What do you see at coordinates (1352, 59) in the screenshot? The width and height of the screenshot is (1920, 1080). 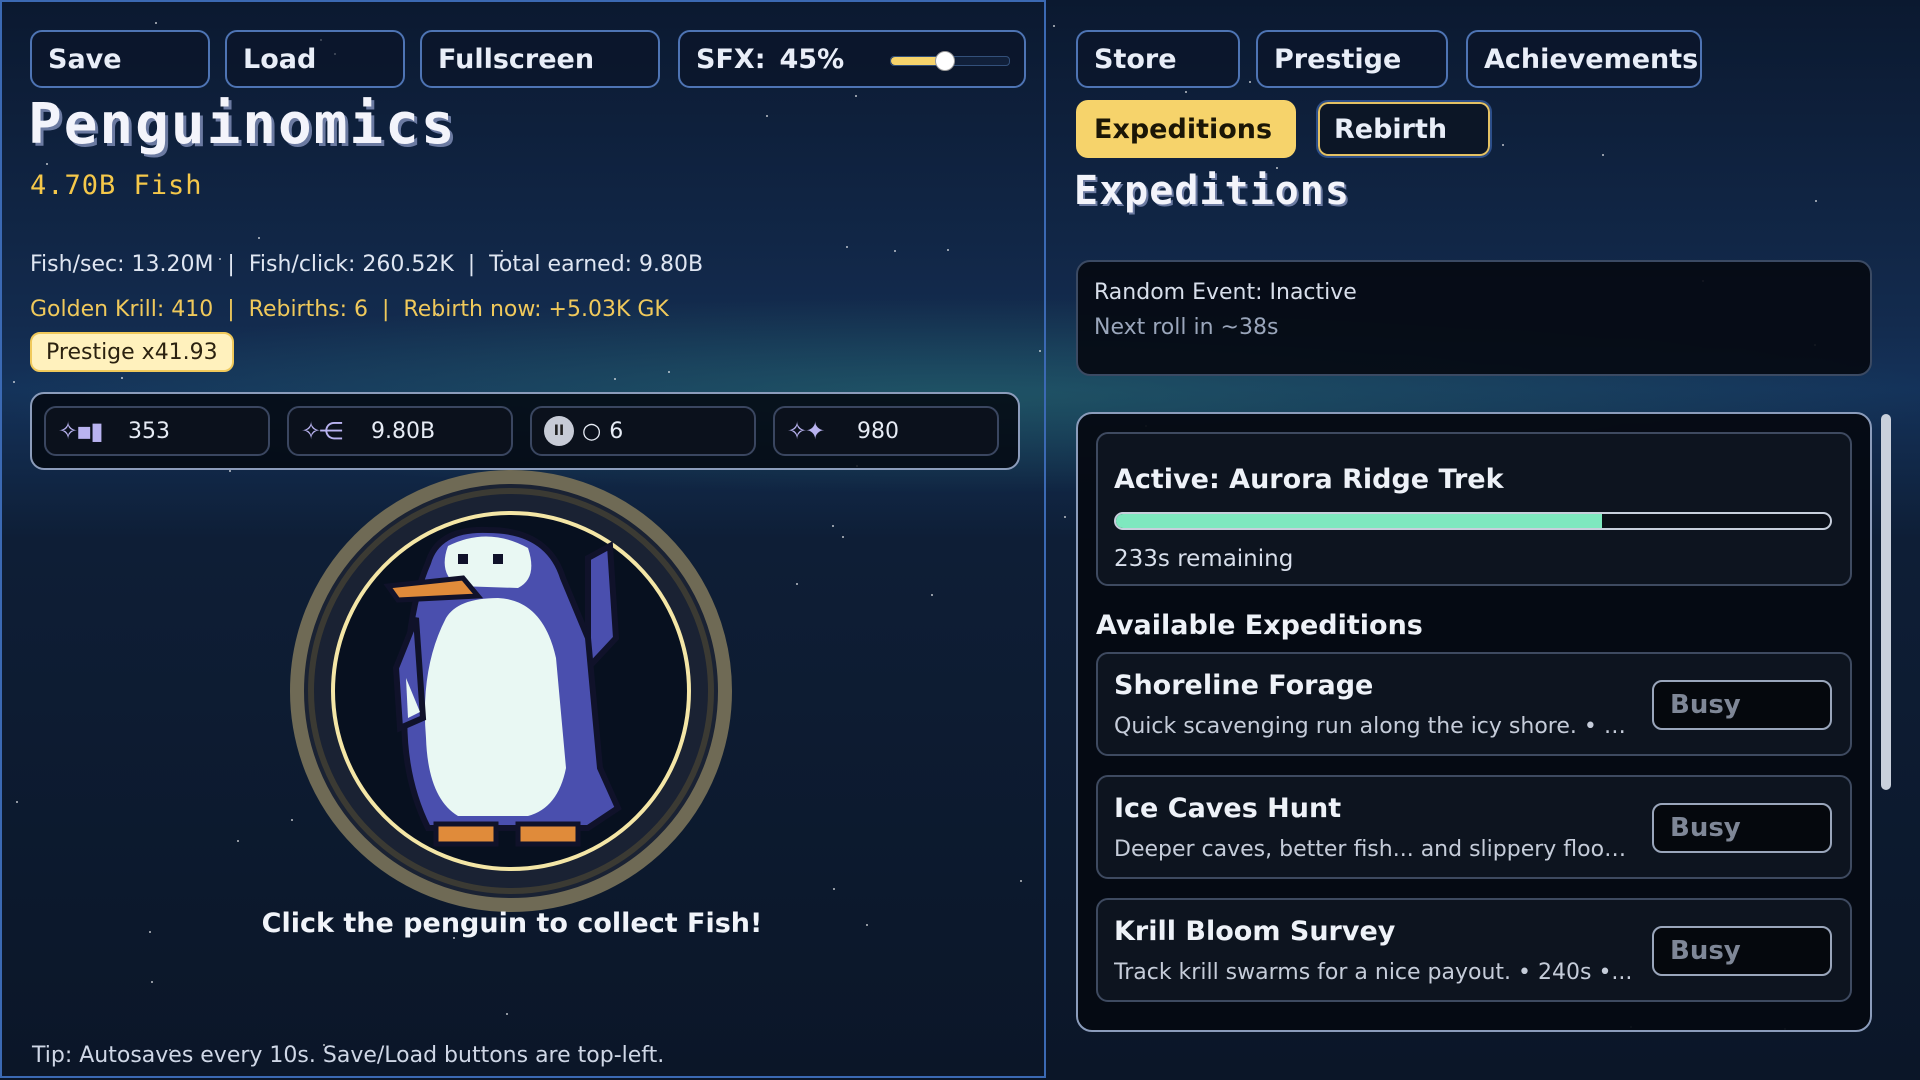 I see `tab-prestige: Prestige` at bounding box center [1352, 59].